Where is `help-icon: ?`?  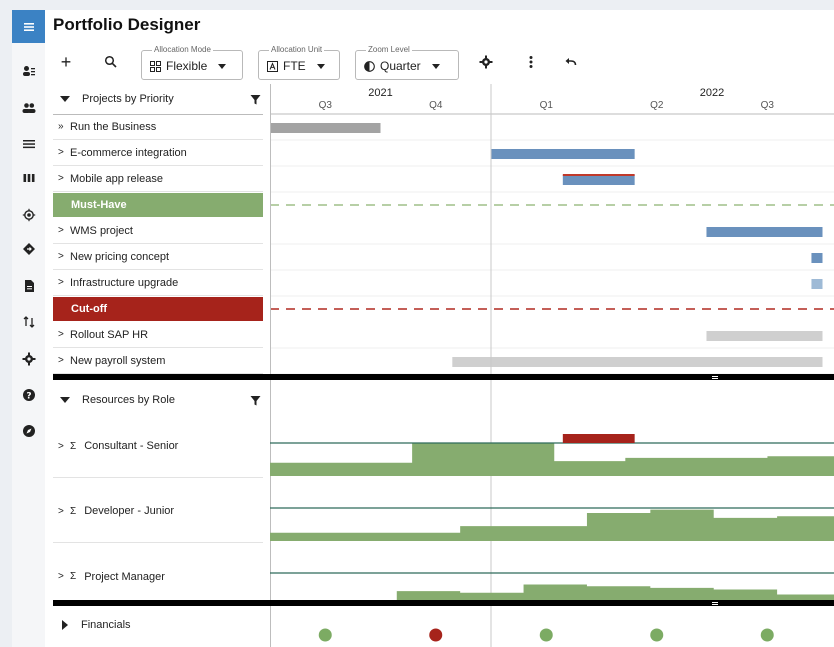
help-icon: ? is located at coordinates (28, 395).